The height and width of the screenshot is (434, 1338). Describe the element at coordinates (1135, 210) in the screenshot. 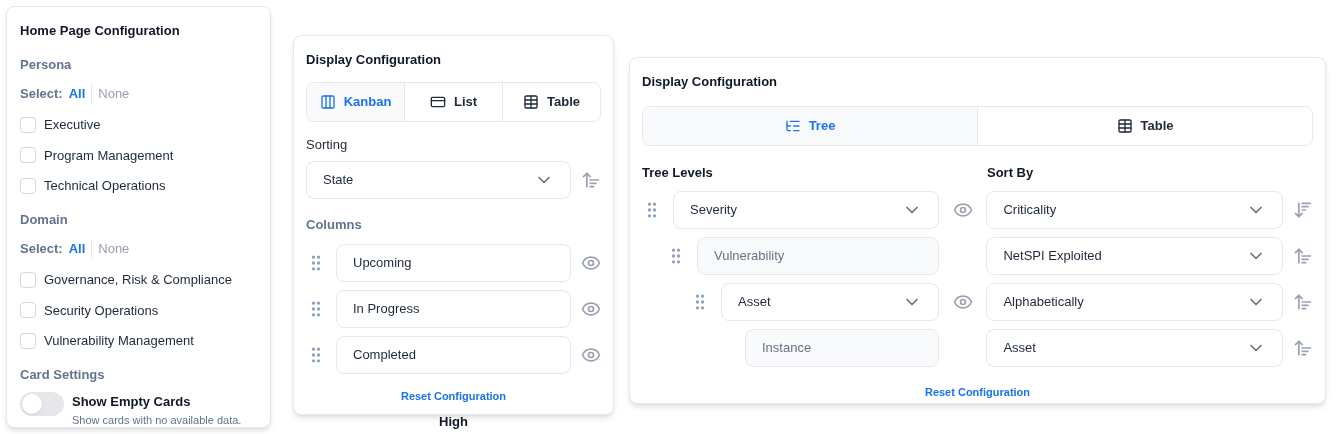

I see `dropdown-select: Criticality` at that location.